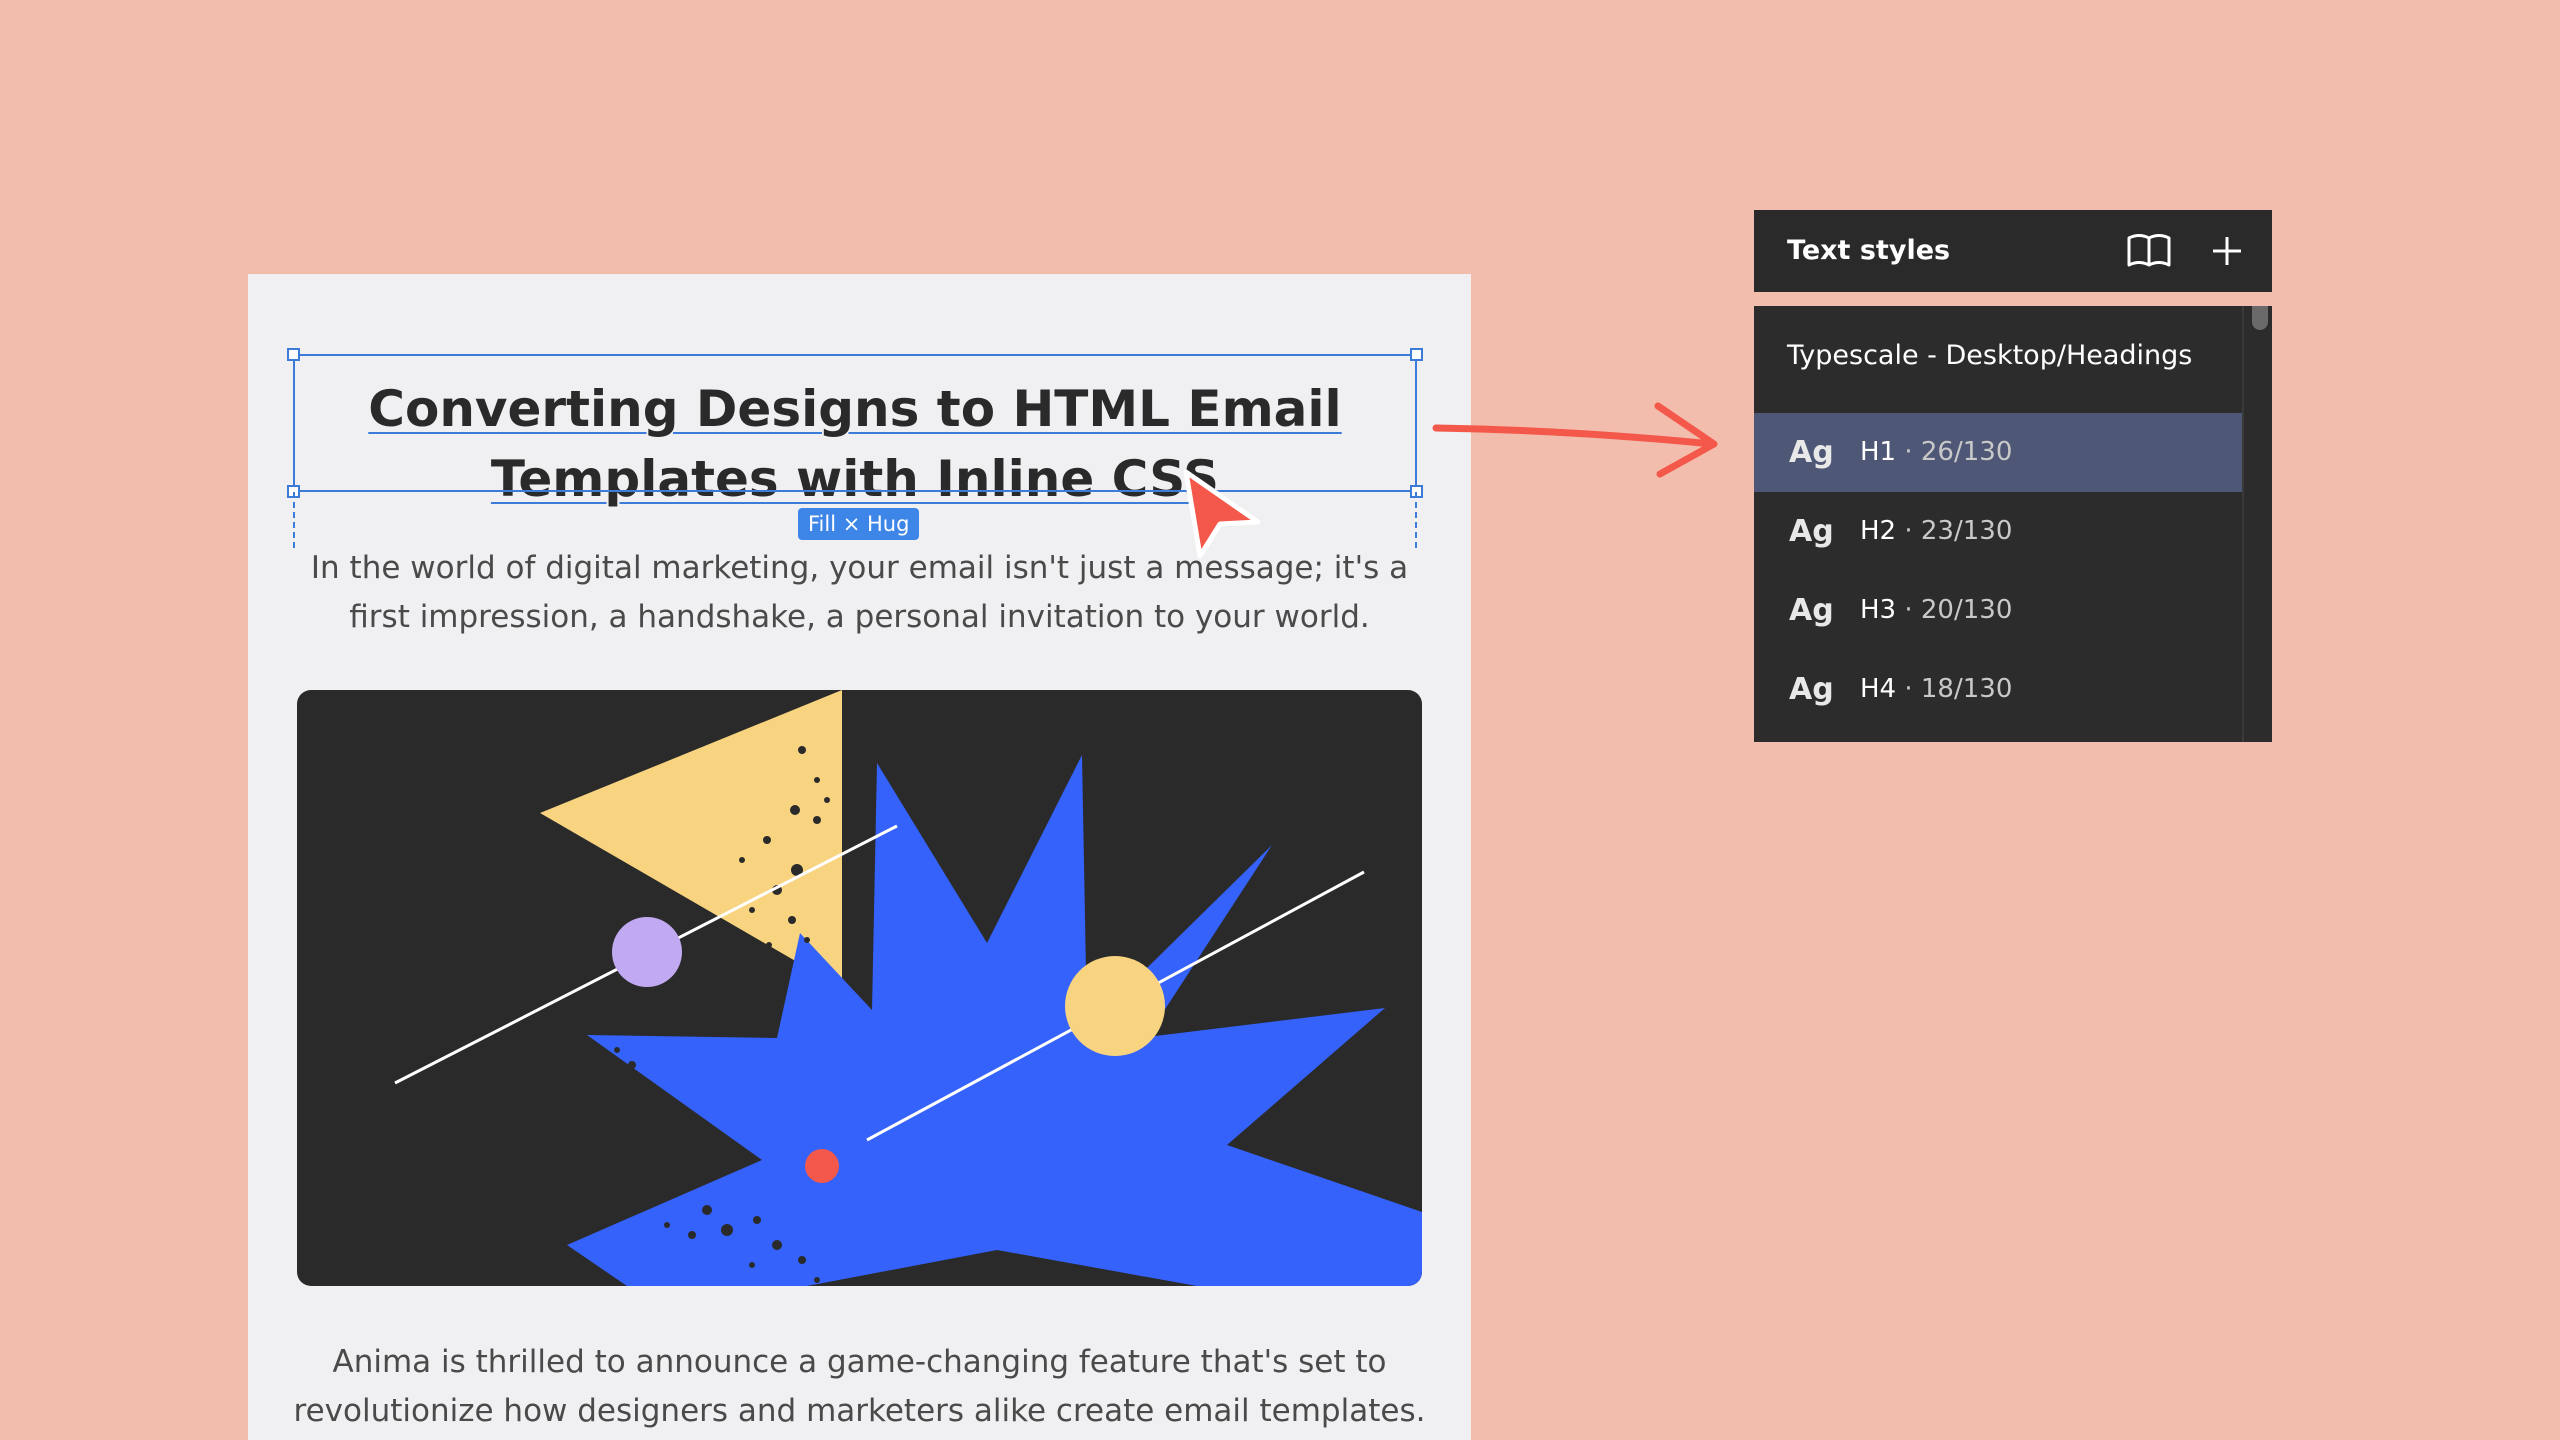 The image size is (2560, 1440). I want to click on resize-handle-top-left, so click(293, 354).